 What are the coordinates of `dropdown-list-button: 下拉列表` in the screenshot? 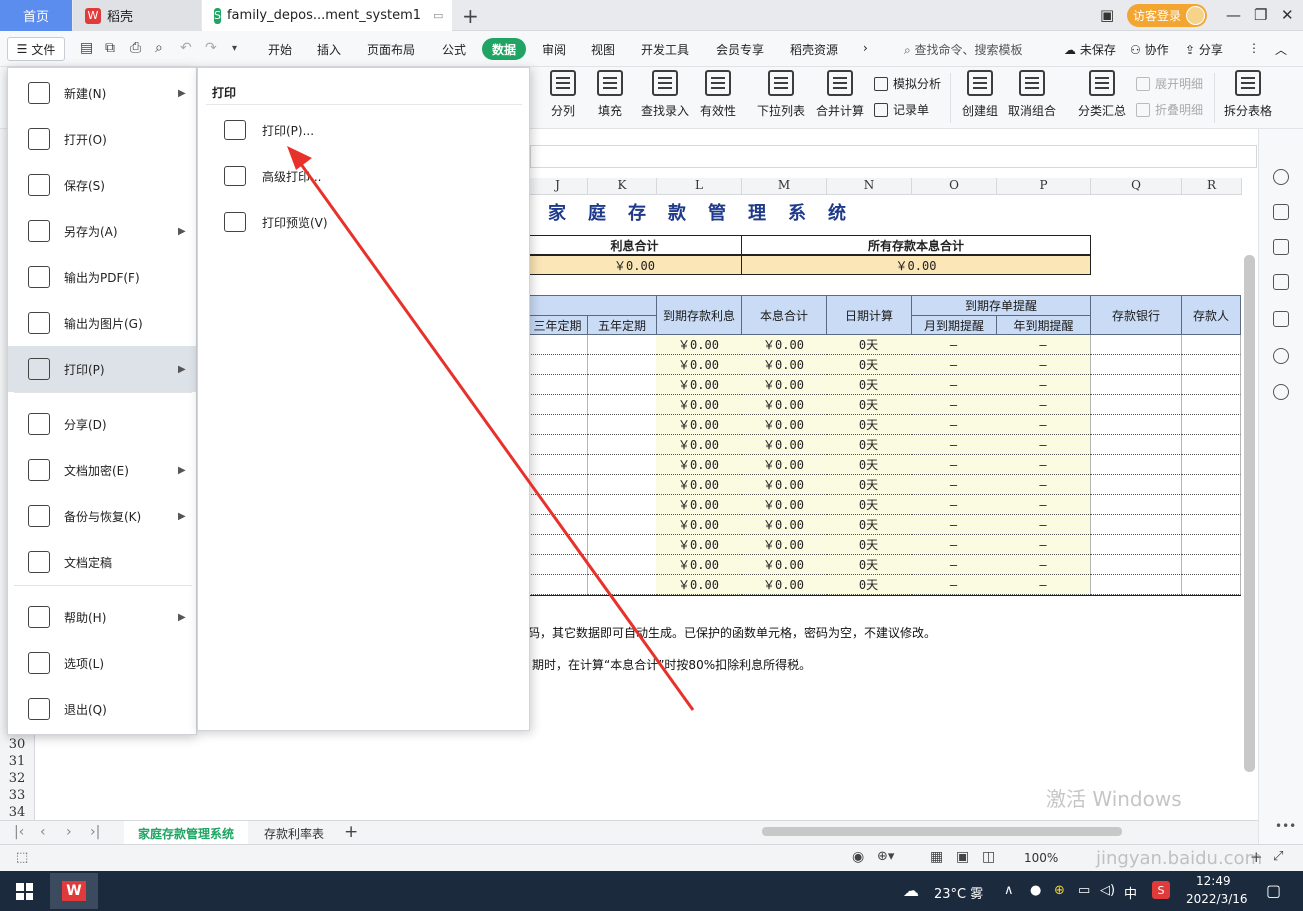 It's located at (781, 94).